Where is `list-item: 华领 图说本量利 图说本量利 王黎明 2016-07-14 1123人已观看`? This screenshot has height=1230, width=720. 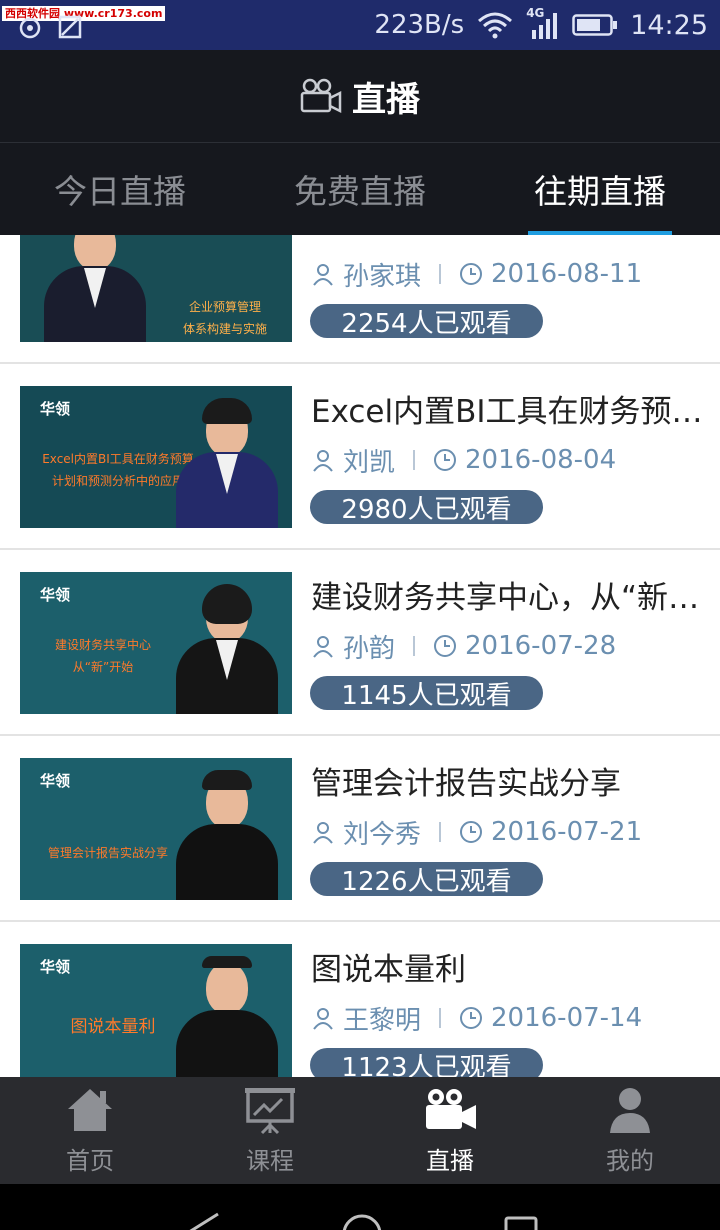 list-item: 华领 图说本量利 图说本量利 王黎明 2016-07-14 1123人已观看 is located at coordinates (360, 999).